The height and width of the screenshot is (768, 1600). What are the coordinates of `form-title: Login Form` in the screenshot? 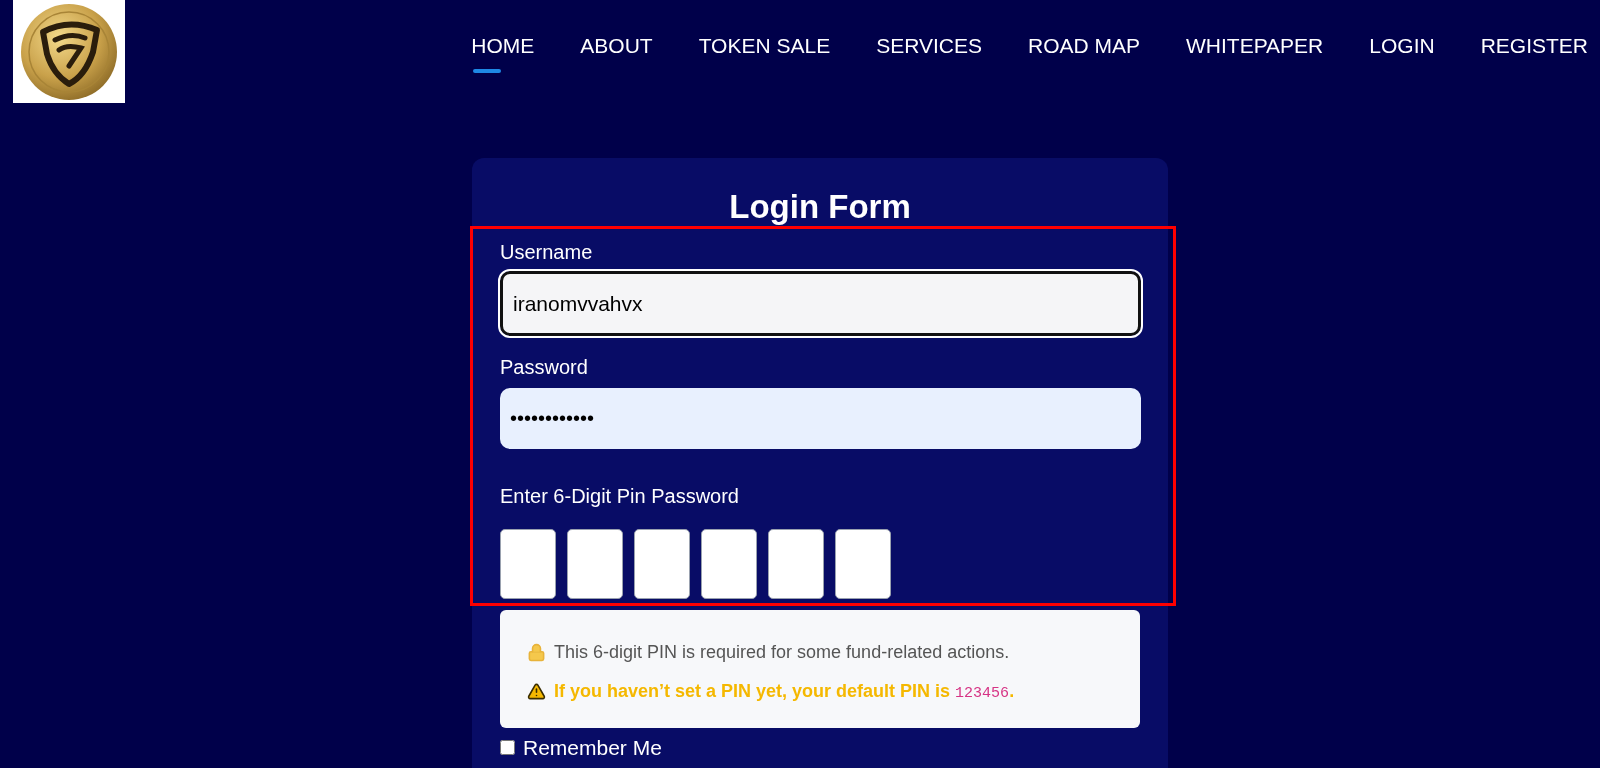 It's located at (820, 207).